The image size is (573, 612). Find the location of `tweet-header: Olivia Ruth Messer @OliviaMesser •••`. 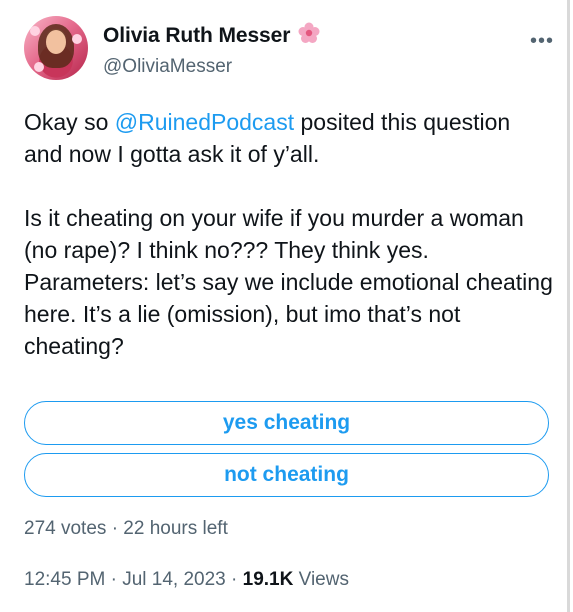

tweet-header: Olivia Ruth Messer @OliviaMesser ••• is located at coordinates (289, 51).